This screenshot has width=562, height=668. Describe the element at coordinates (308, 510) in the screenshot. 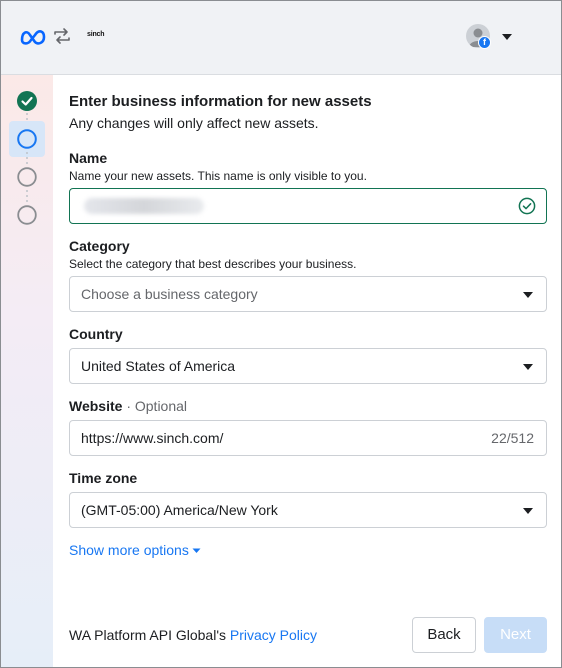

I see `timezone-select: (GMT-05:00) America/New York` at that location.